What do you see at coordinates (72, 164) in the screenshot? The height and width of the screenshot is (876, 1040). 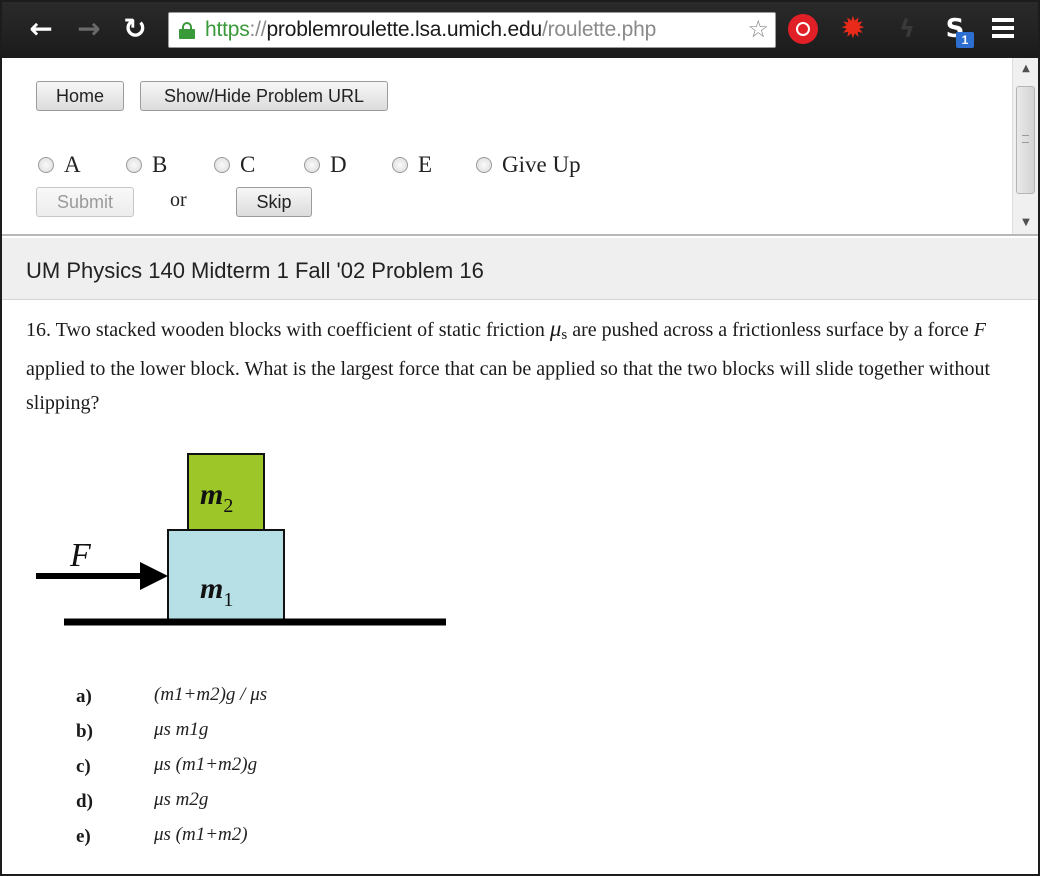 I see `choice-label: A` at bounding box center [72, 164].